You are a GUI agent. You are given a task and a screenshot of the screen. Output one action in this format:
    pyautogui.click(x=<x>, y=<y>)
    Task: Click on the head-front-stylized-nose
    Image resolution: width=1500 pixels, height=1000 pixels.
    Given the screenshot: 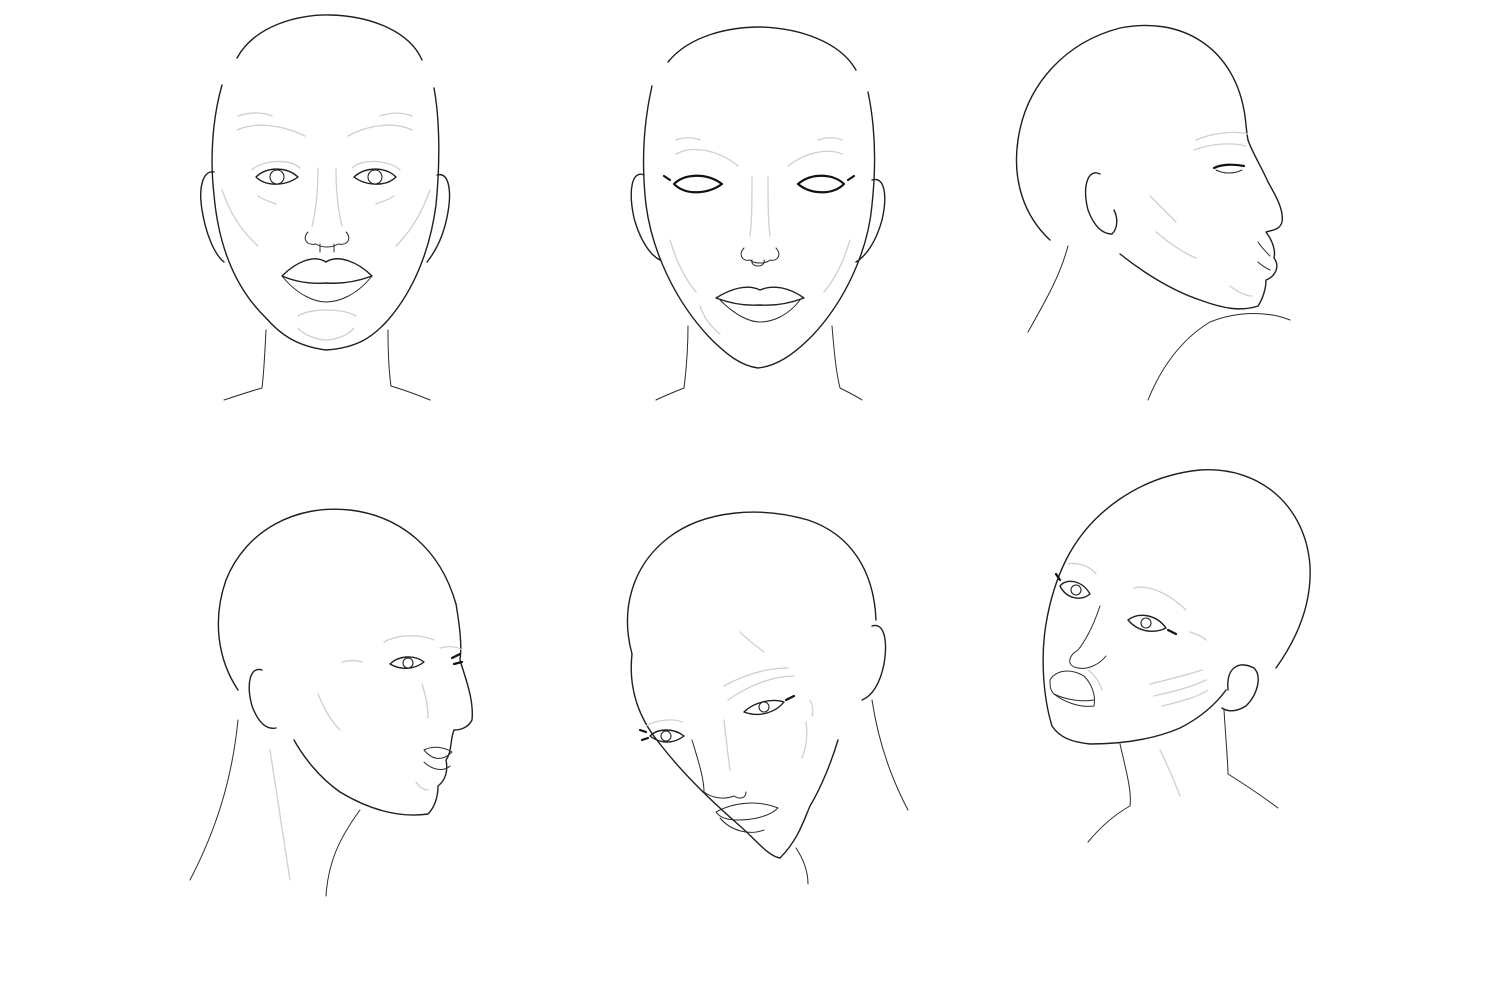 What is the action you would take?
    pyautogui.click(x=760, y=255)
    